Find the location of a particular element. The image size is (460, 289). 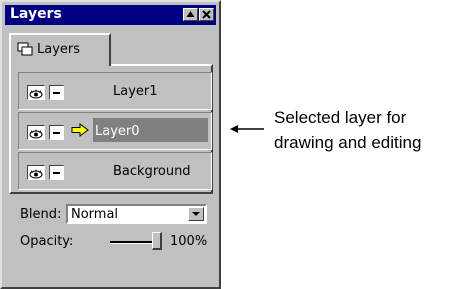

opacity-slider-thumb is located at coordinates (157, 241).